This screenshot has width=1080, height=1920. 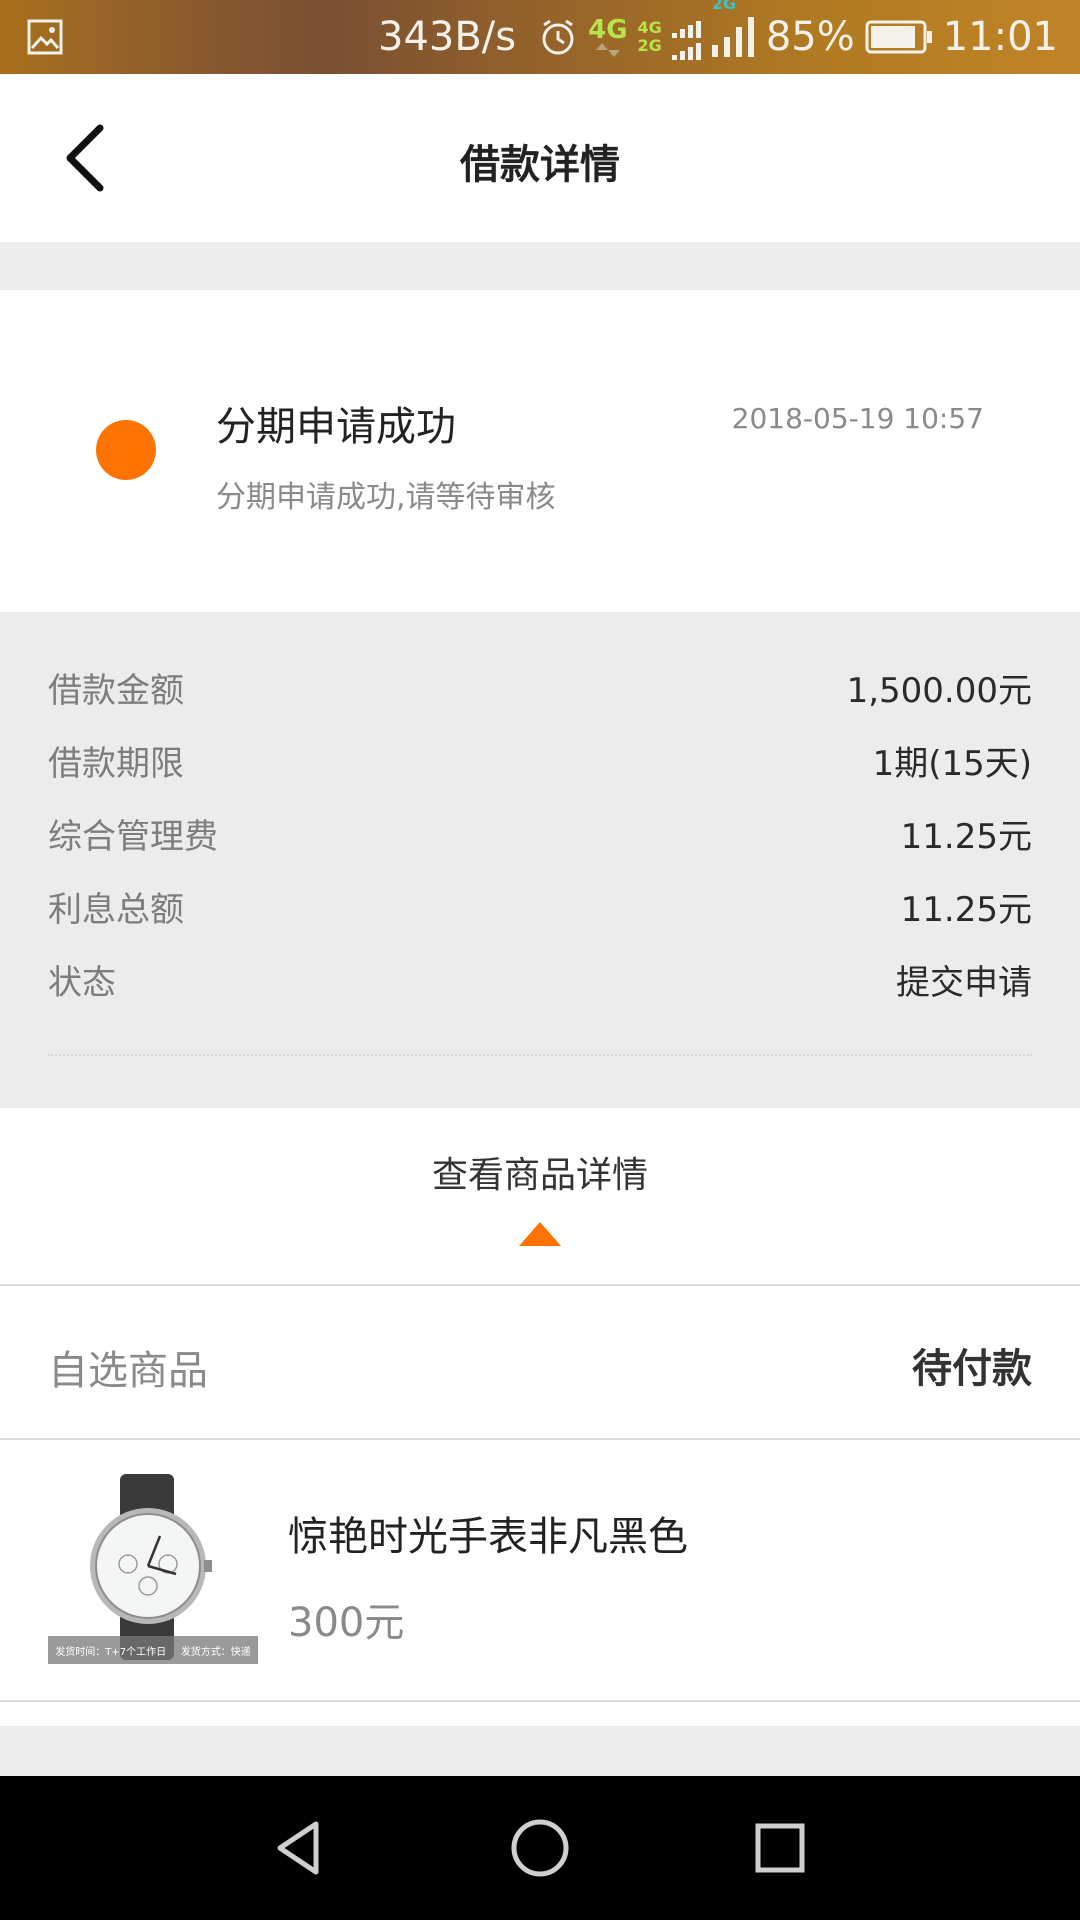 What do you see at coordinates (972, 1369) in the screenshot?
I see `payment-status: 待付款` at bounding box center [972, 1369].